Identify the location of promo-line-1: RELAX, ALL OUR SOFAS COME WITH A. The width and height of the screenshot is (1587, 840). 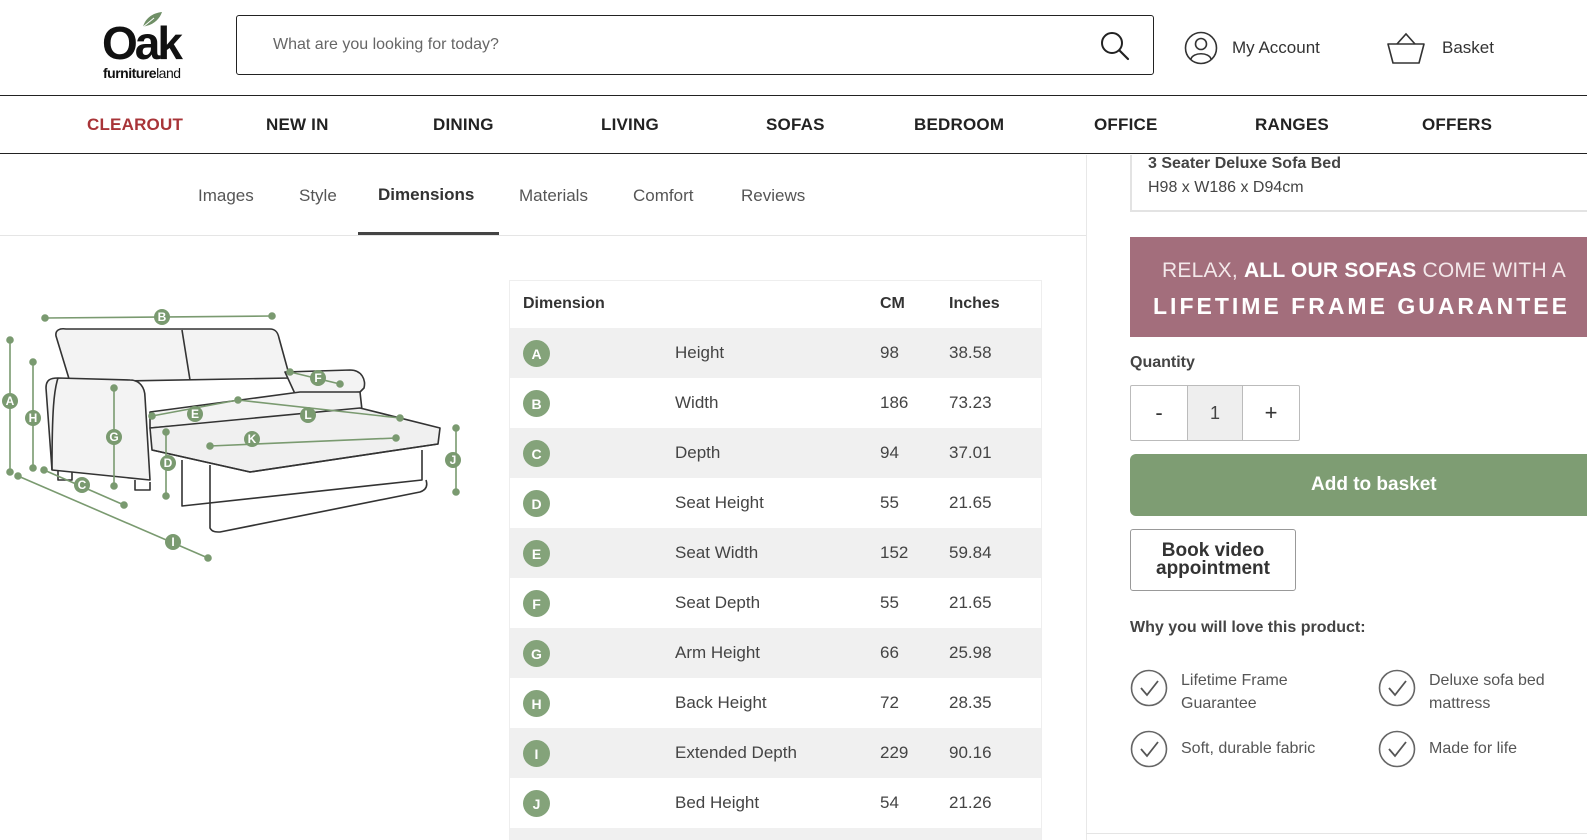
(1364, 270).